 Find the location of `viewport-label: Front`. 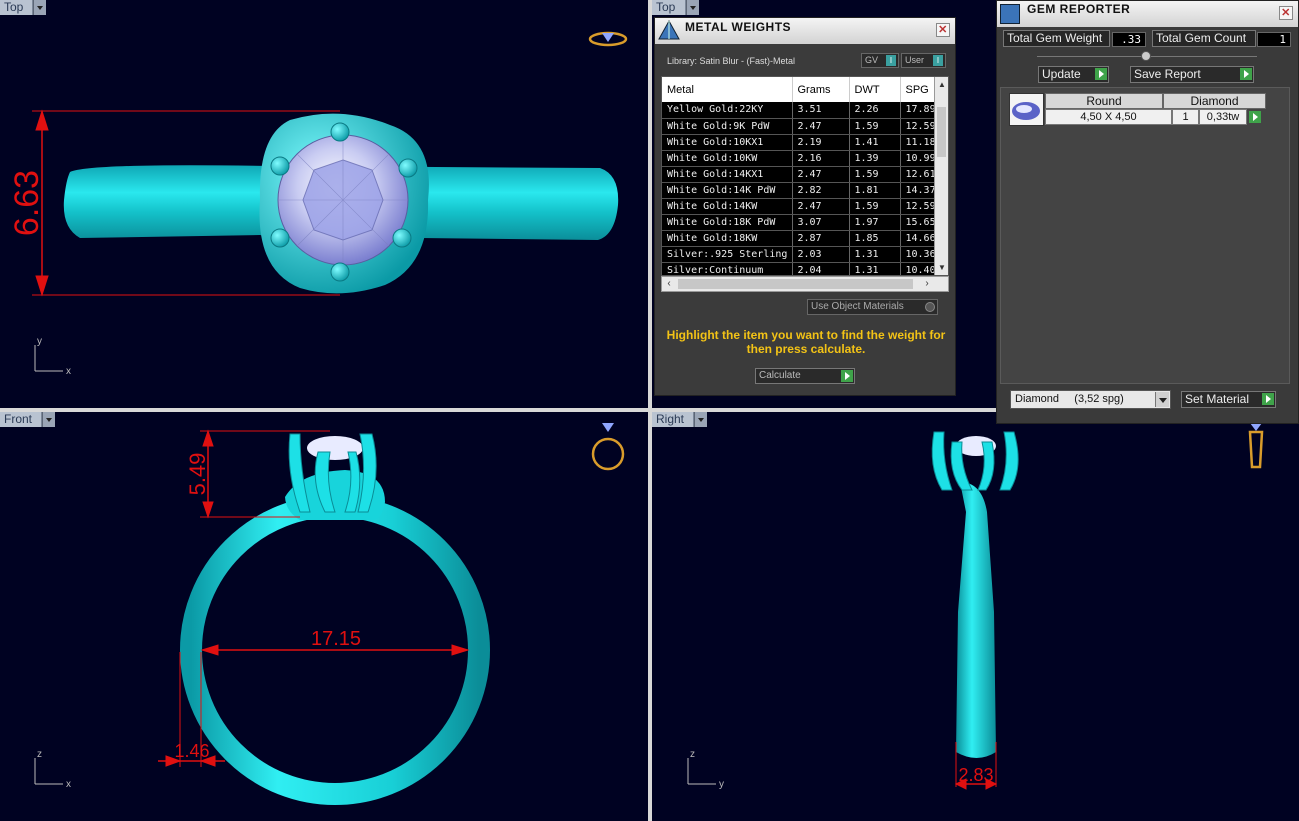

viewport-label: Front is located at coordinates (21, 419).